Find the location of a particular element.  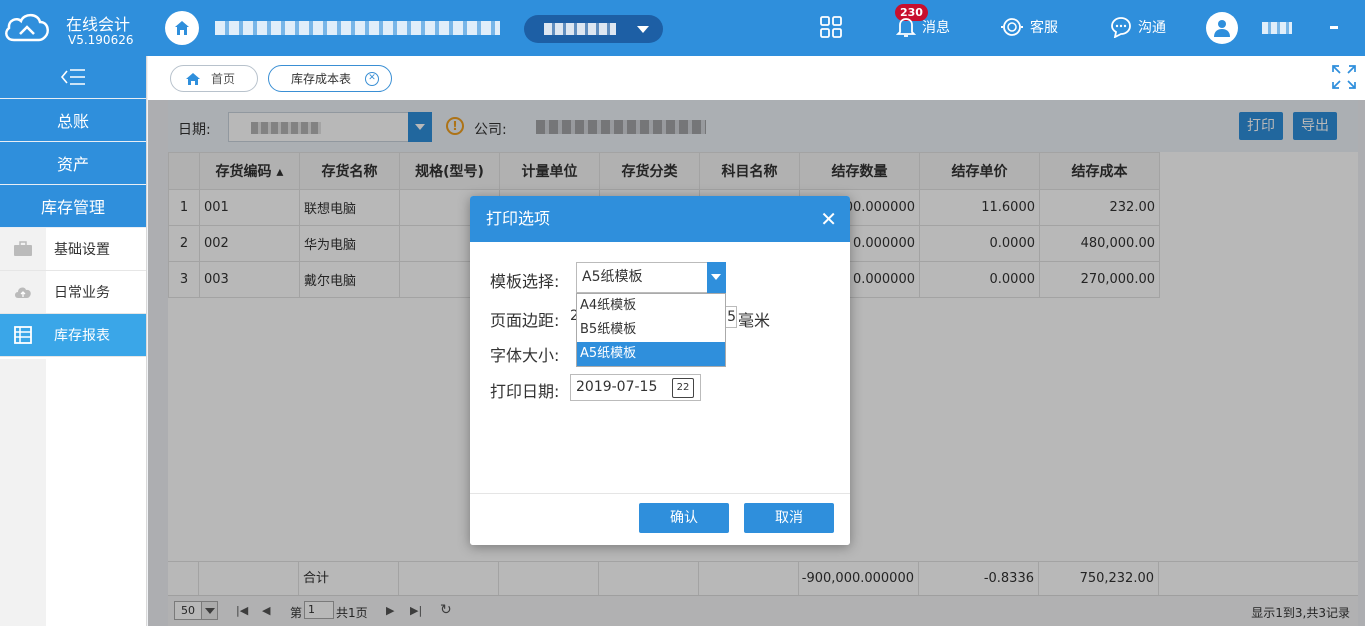

headset-icon is located at coordinates (1012, 27).